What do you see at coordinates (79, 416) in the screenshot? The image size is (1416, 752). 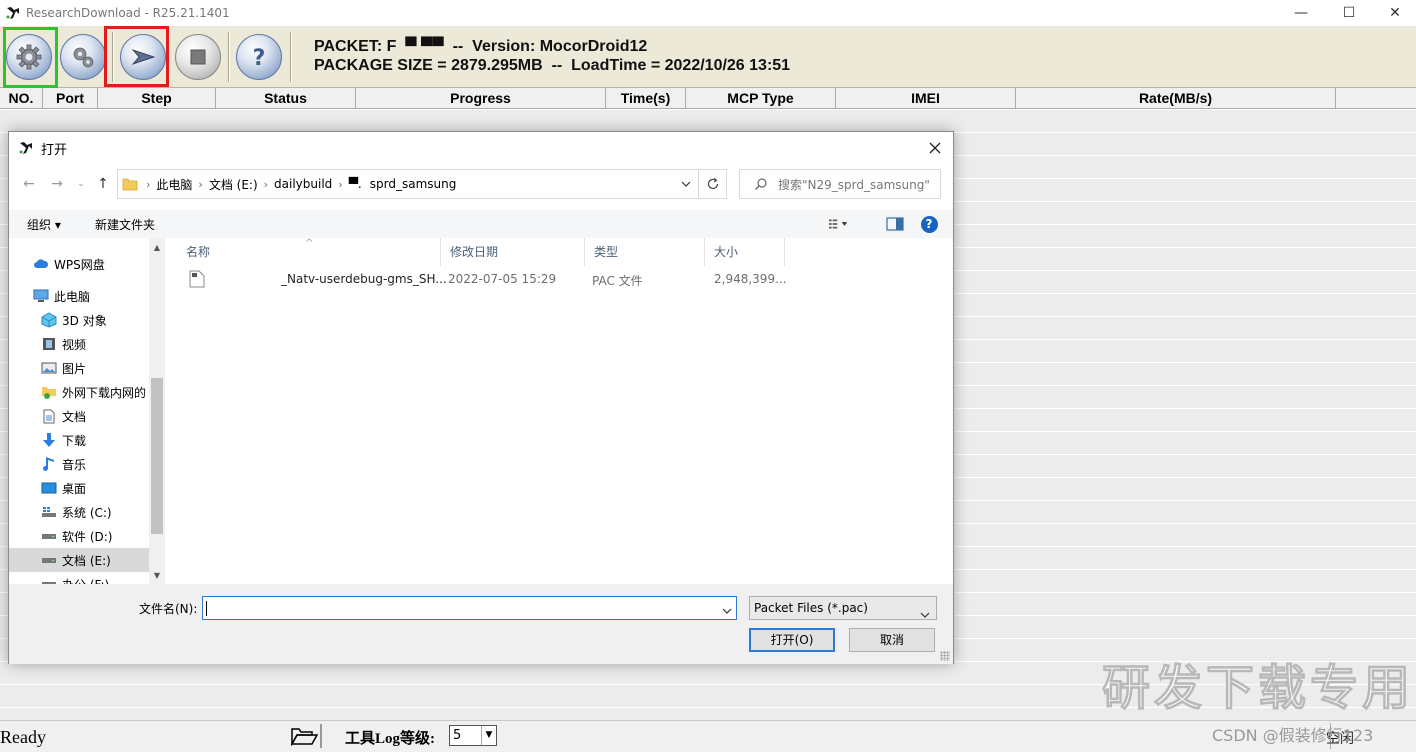 I see `nav-item-documents: 文档` at bounding box center [79, 416].